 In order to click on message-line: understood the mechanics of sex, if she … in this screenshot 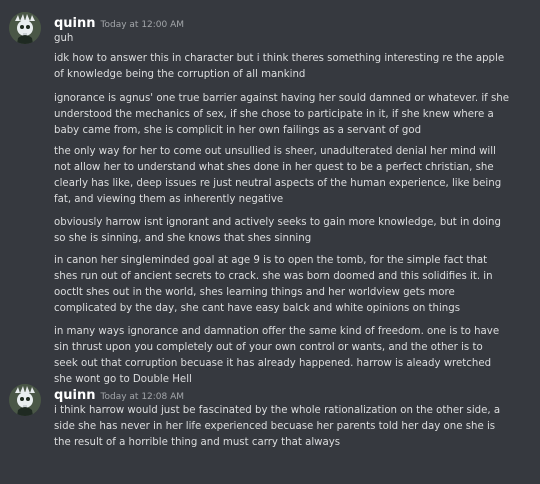, I will do `click(274, 114)`.